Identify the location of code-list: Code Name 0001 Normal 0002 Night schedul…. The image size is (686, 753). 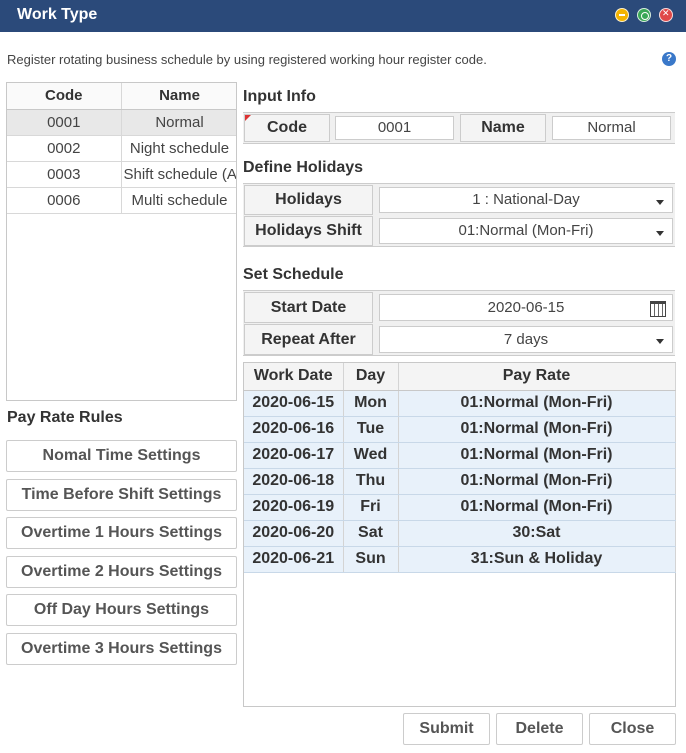
(121, 241).